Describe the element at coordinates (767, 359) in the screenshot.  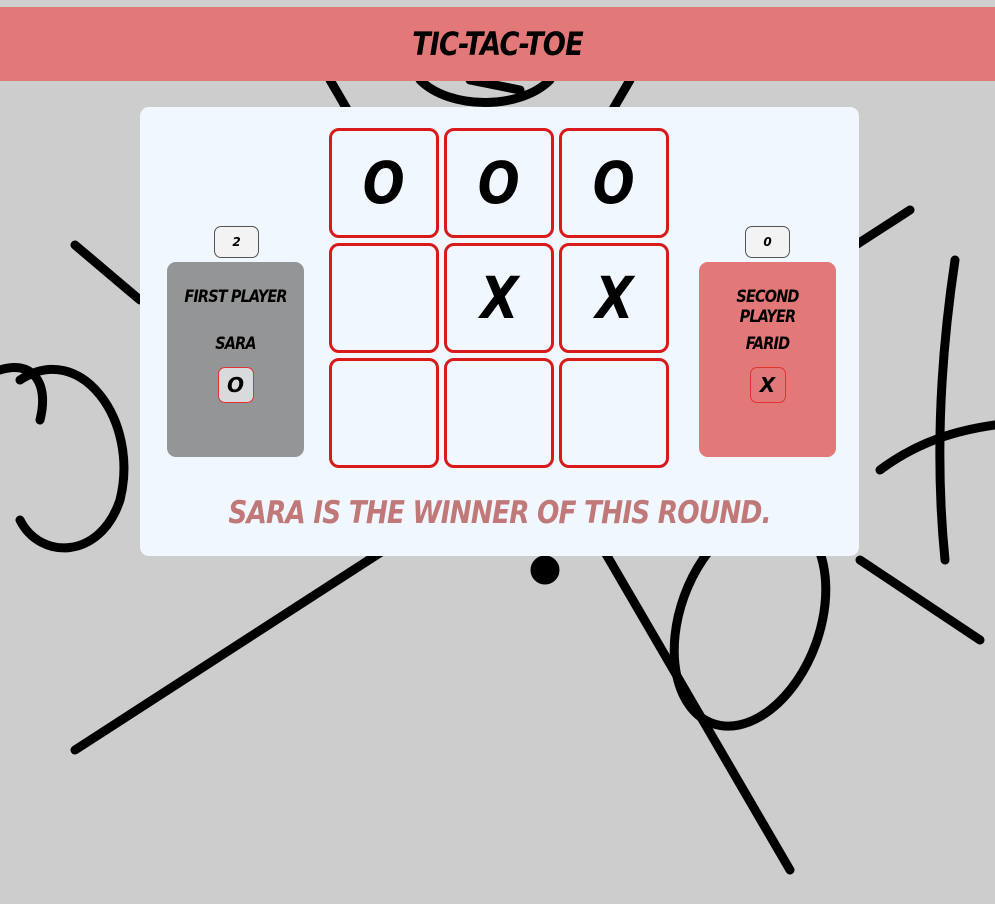
I see `second-player-card: SECOND PLAYER FARID X` at that location.